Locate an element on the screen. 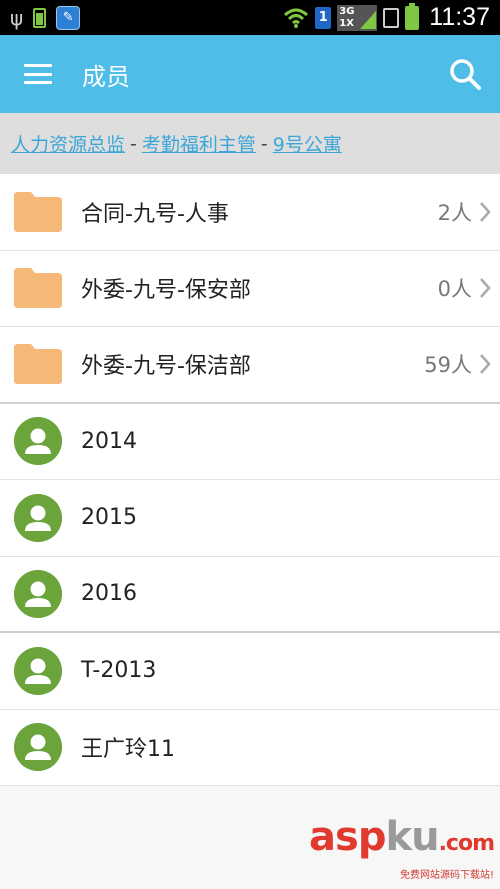  member-row: T-2013 is located at coordinates (250, 671).